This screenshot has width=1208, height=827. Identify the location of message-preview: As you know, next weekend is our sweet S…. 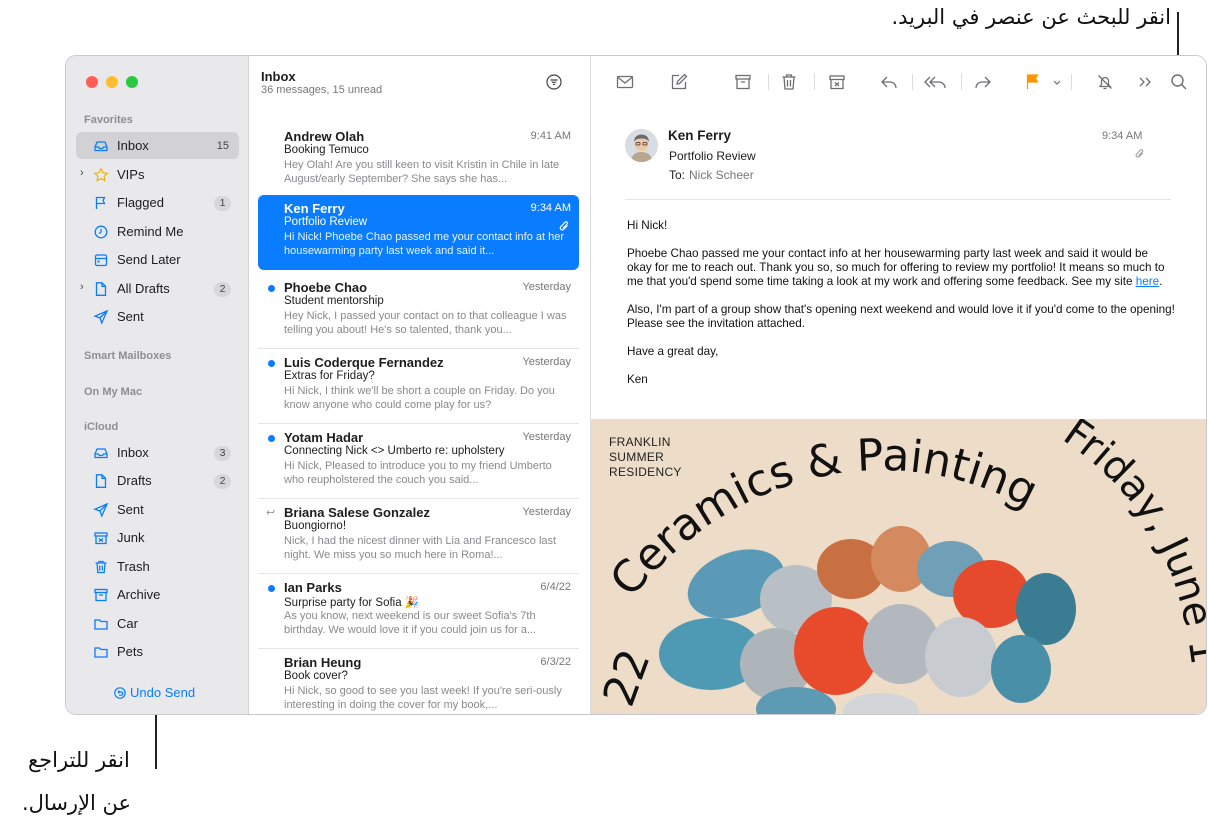
(410, 623).